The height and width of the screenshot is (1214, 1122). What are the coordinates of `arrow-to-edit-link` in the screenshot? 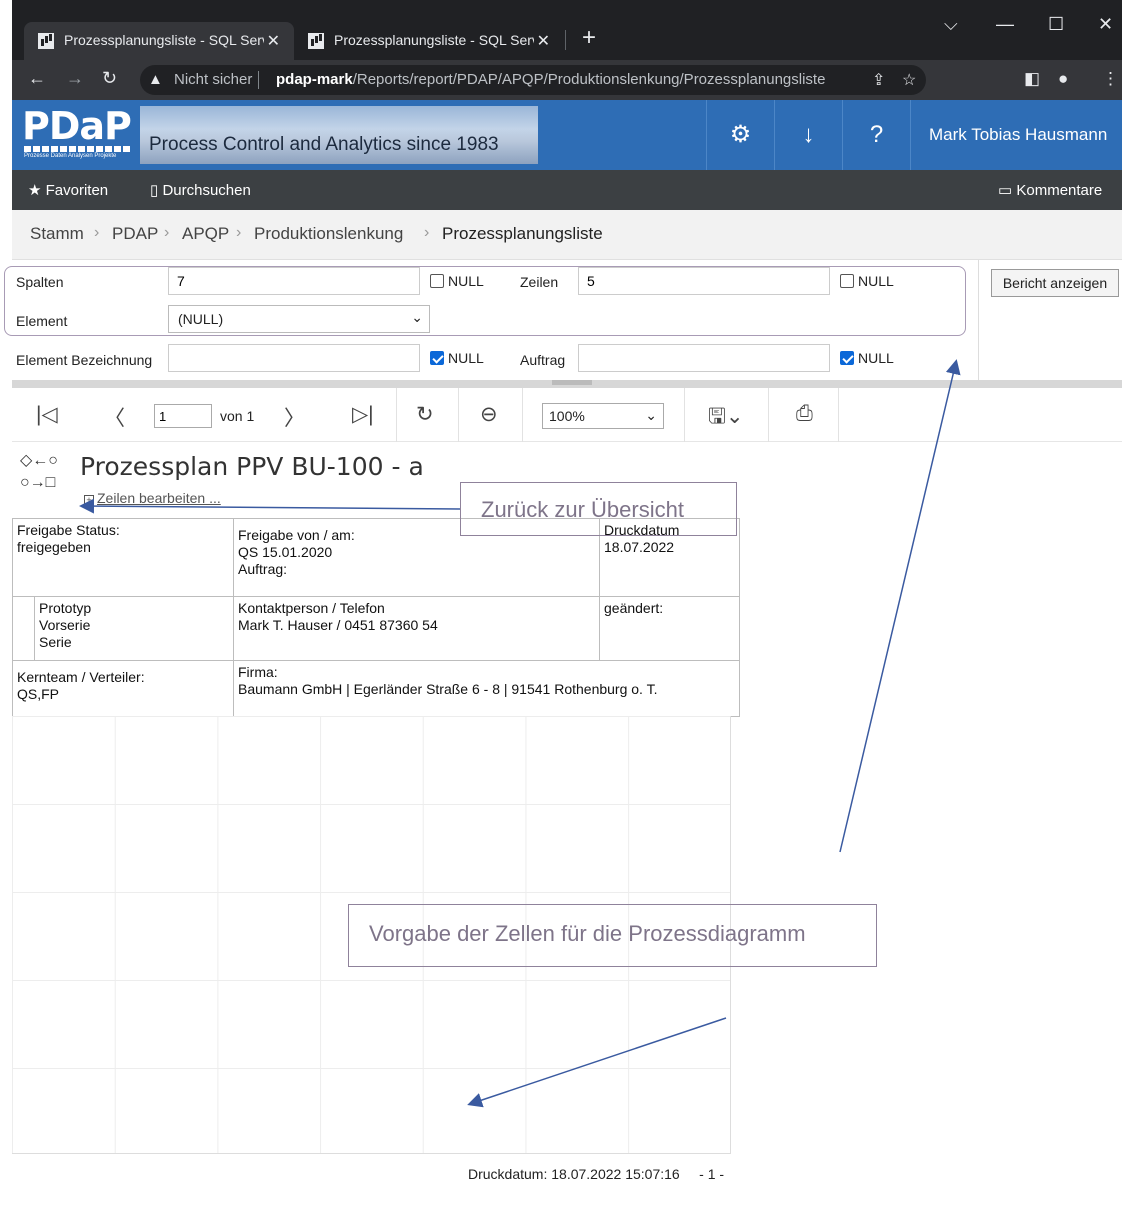 It's located at (270, 506).